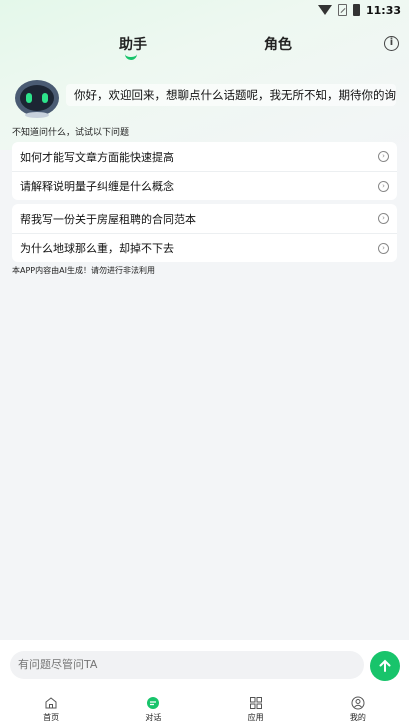 Image resolution: width=409 pixels, height=728 pixels. Describe the element at coordinates (51, 709) in the screenshot. I see `nav-item-home: 首页` at that location.